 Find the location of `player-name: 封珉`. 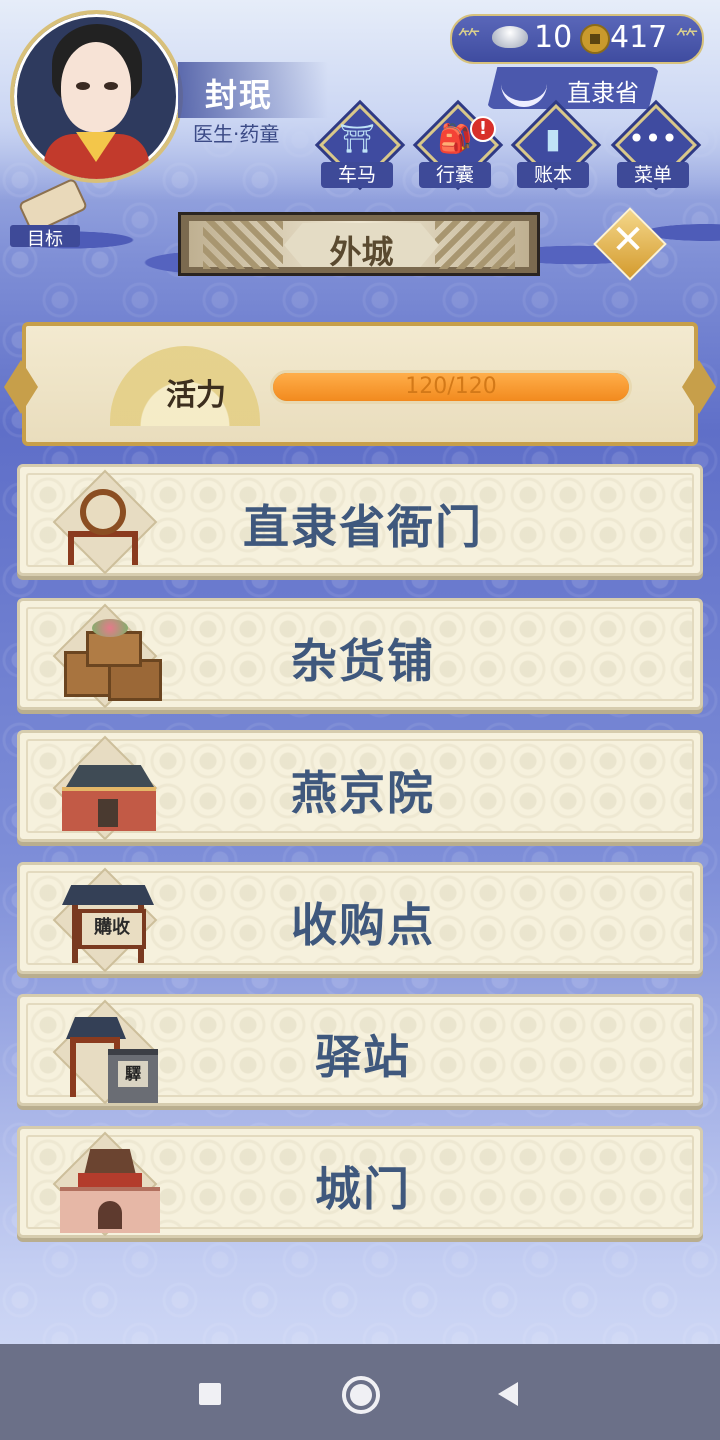

player-name: 封珉 is located at coordinates (239, 95).